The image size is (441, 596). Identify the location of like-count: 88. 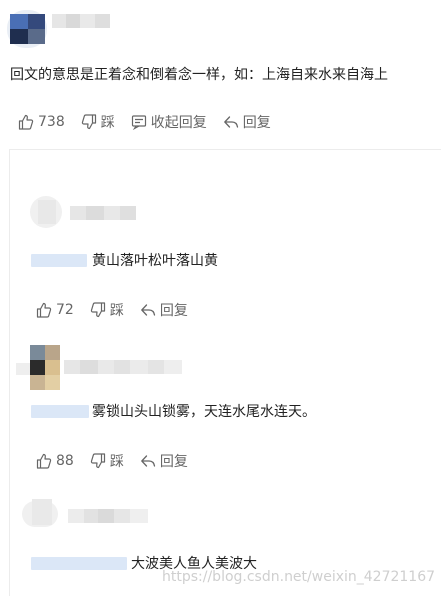
(65, 461).